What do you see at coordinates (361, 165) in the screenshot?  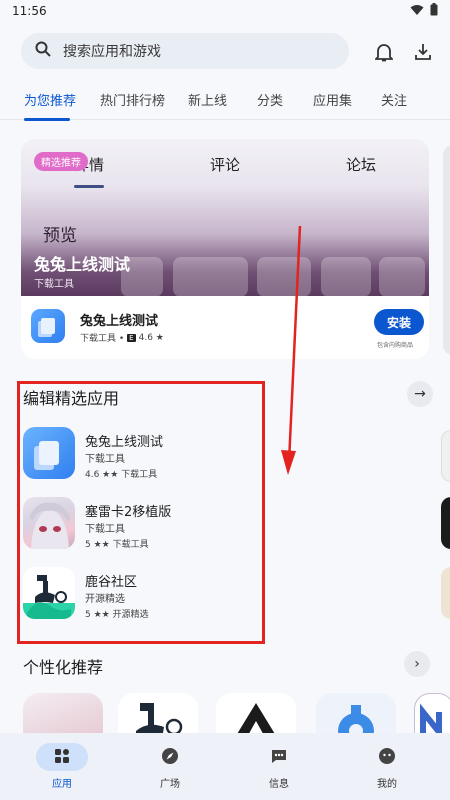 I see `banner-tab-forum: 论坛` at bounding box center [361, 165].